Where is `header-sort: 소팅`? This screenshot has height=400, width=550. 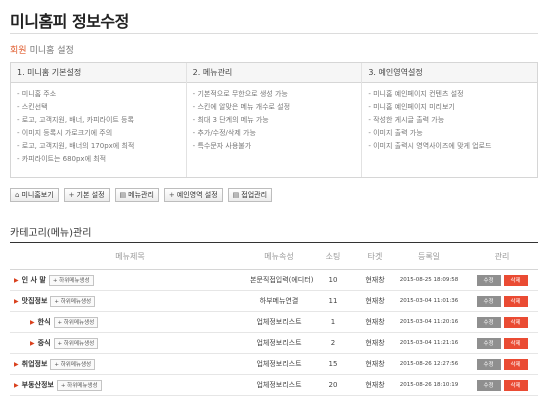
header-sort: 소팅 is located at coordinates (333, 256).